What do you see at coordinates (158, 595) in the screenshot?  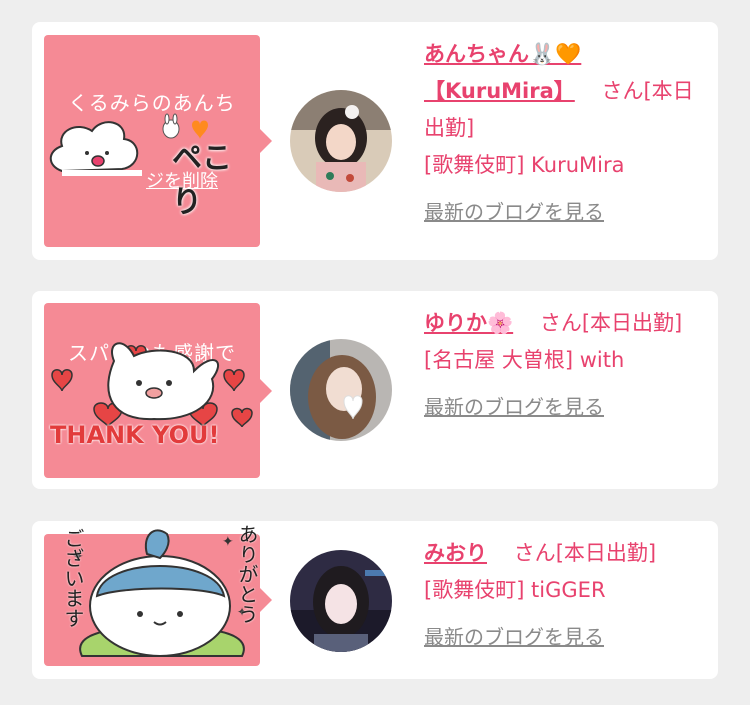 I see `sticker-image: ✦ ✦ ✦ ございます ありがとう` at bounding box center [158, 595].